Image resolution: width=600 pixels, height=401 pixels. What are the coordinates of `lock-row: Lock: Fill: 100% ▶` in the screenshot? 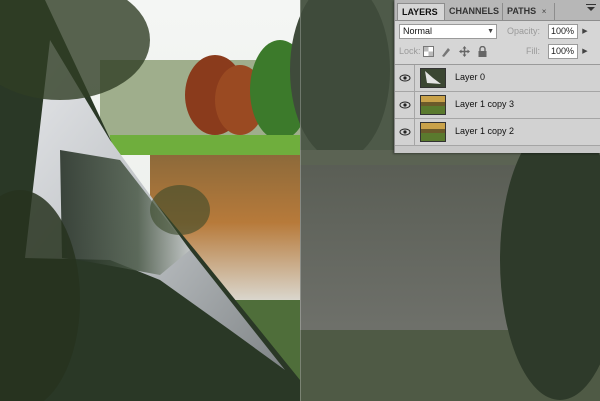 It's located at (498, 52).